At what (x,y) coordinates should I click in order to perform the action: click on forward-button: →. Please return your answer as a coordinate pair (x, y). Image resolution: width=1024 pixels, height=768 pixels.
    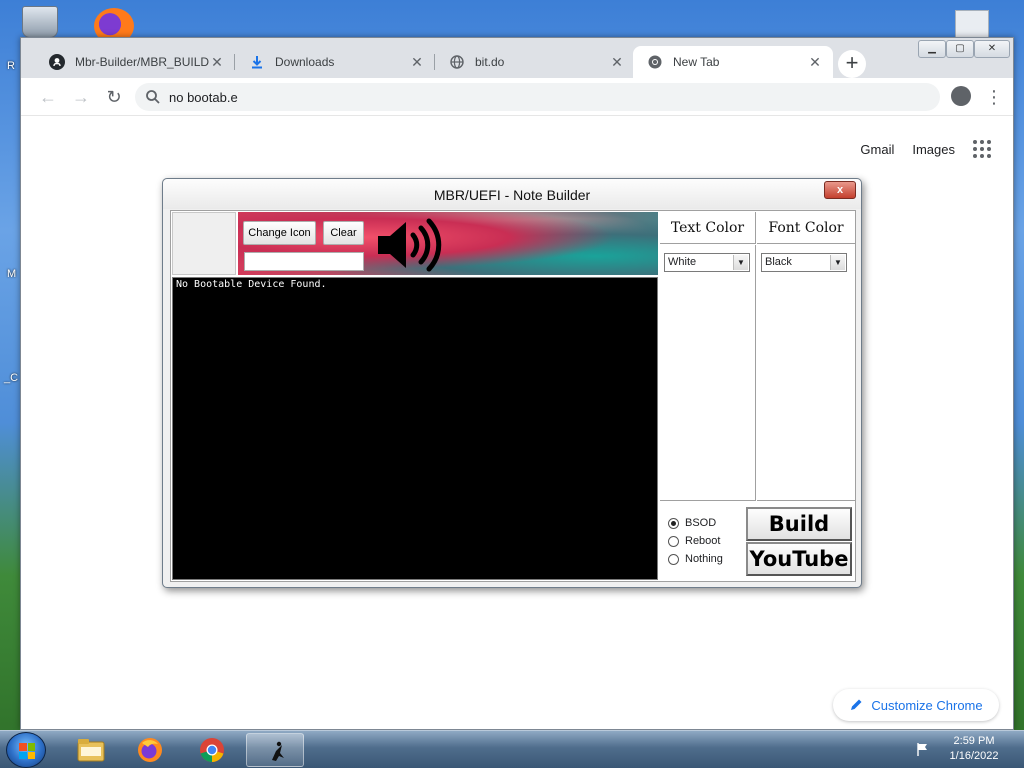
    Looking at the image, I should click on (81, 97).